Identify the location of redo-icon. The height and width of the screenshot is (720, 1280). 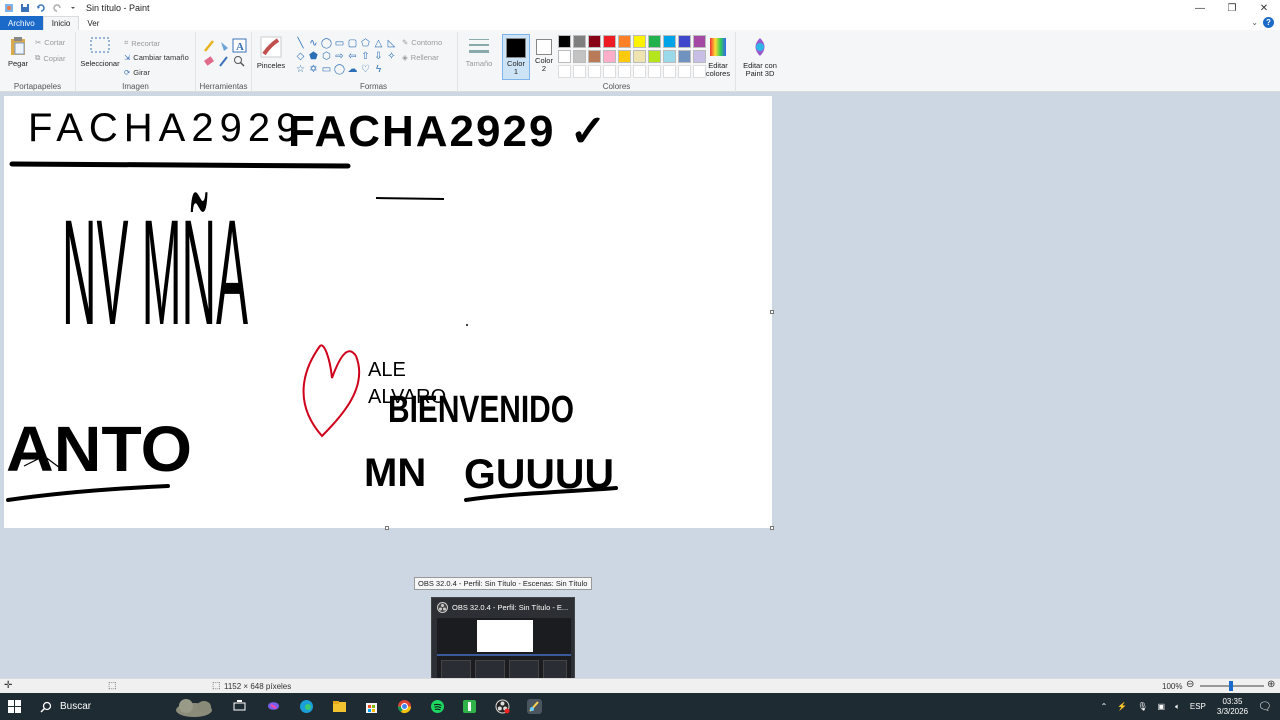
(57, 8).